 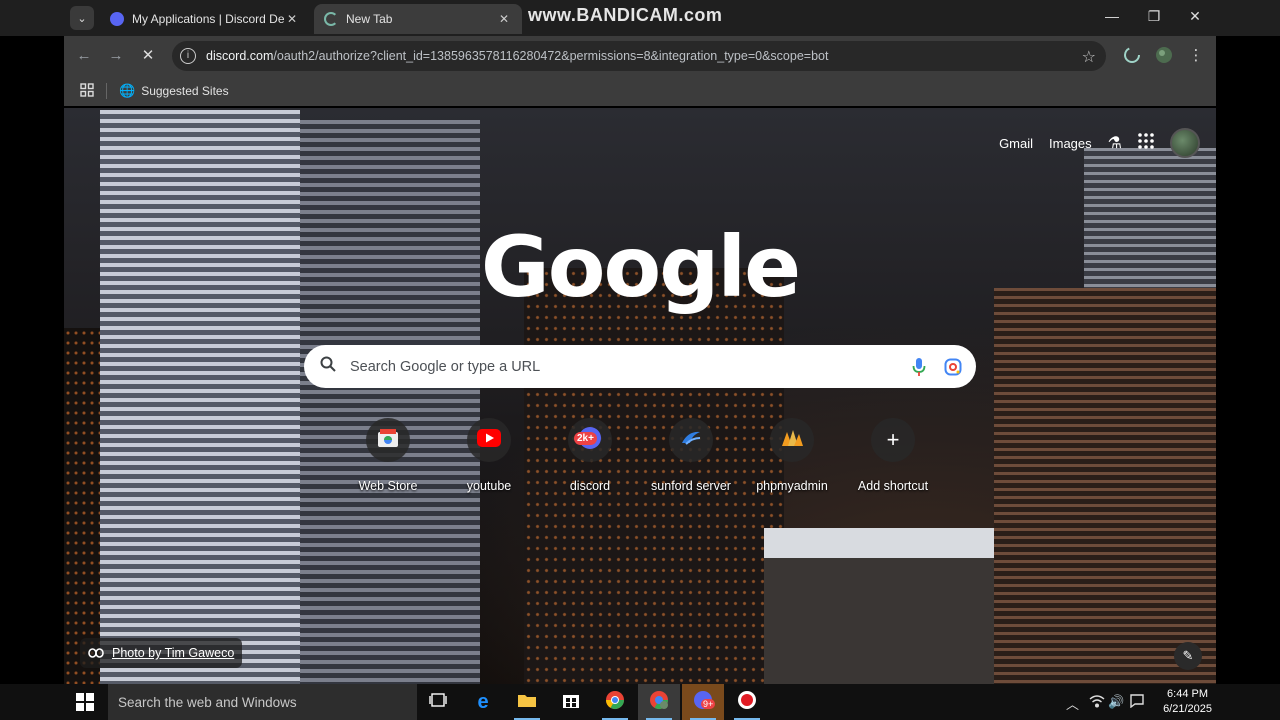 I want to click on stop-loading-button: ✕, so click(x=148, y=56).